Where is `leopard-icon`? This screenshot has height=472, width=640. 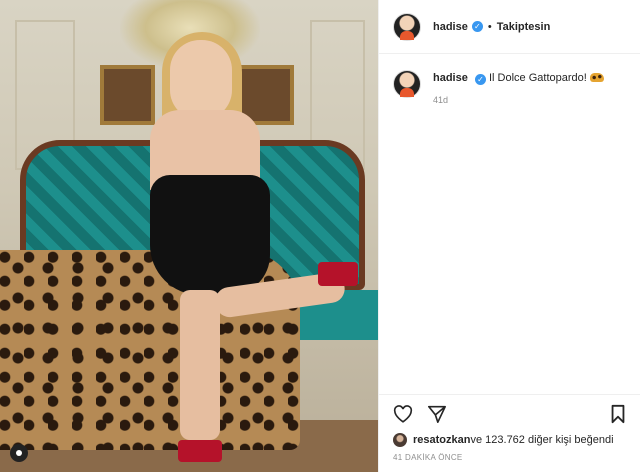
leopard-icon is located at coordinates (596, 77).